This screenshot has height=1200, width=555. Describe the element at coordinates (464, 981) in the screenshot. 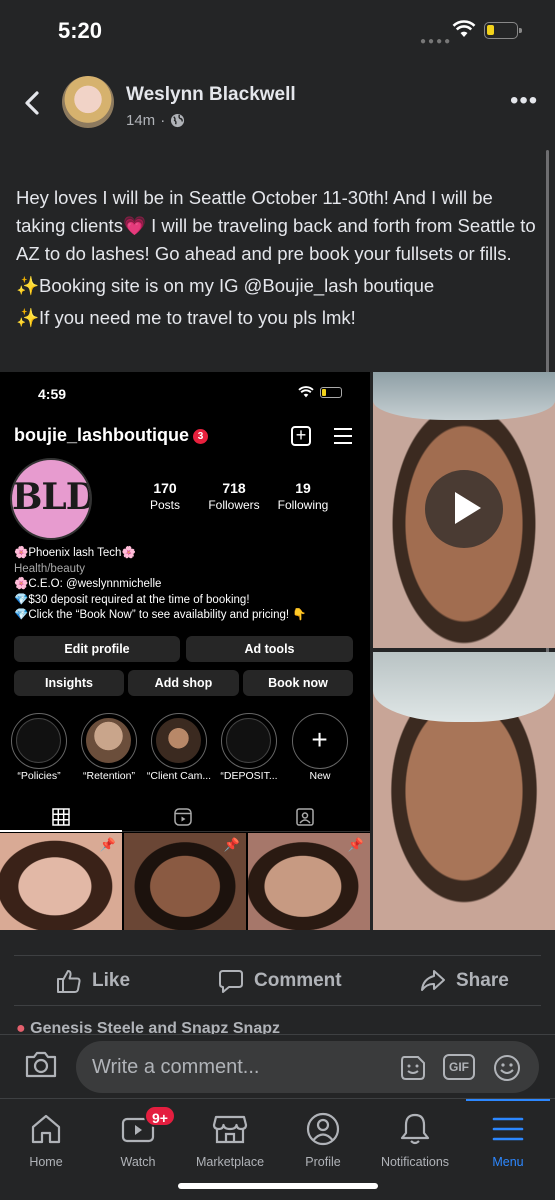

I see `share-button: Share` at that location.